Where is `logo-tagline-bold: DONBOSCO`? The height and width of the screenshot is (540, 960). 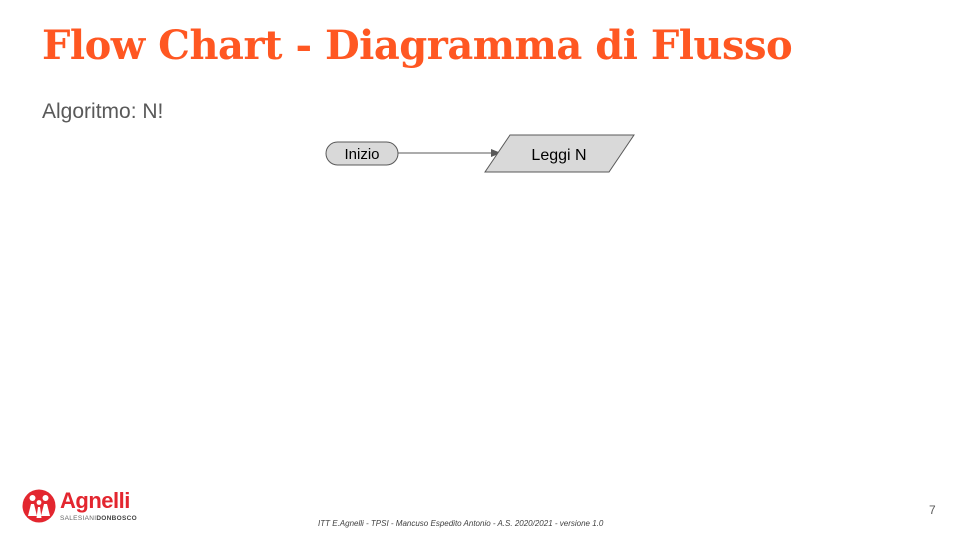 logo-tagline-bold: DONBOSCO is located at coordinates (116, 518).